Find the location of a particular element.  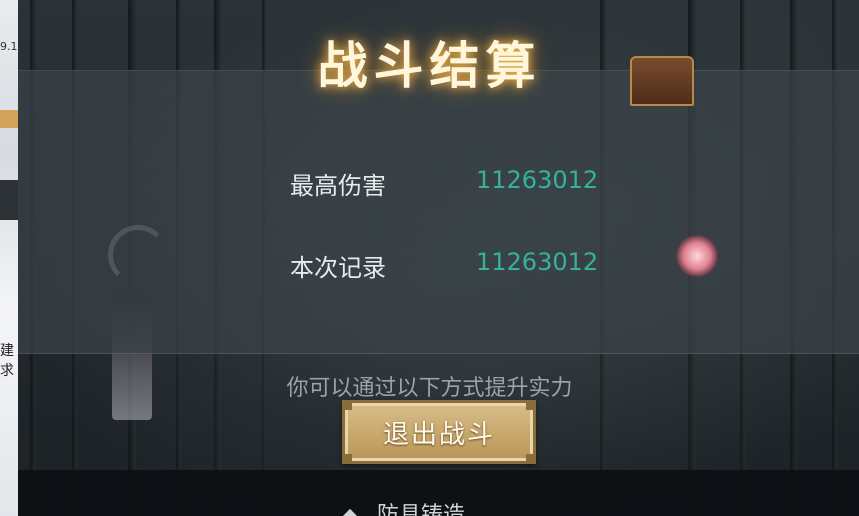

background-bar is located at coordinates (9, 119).